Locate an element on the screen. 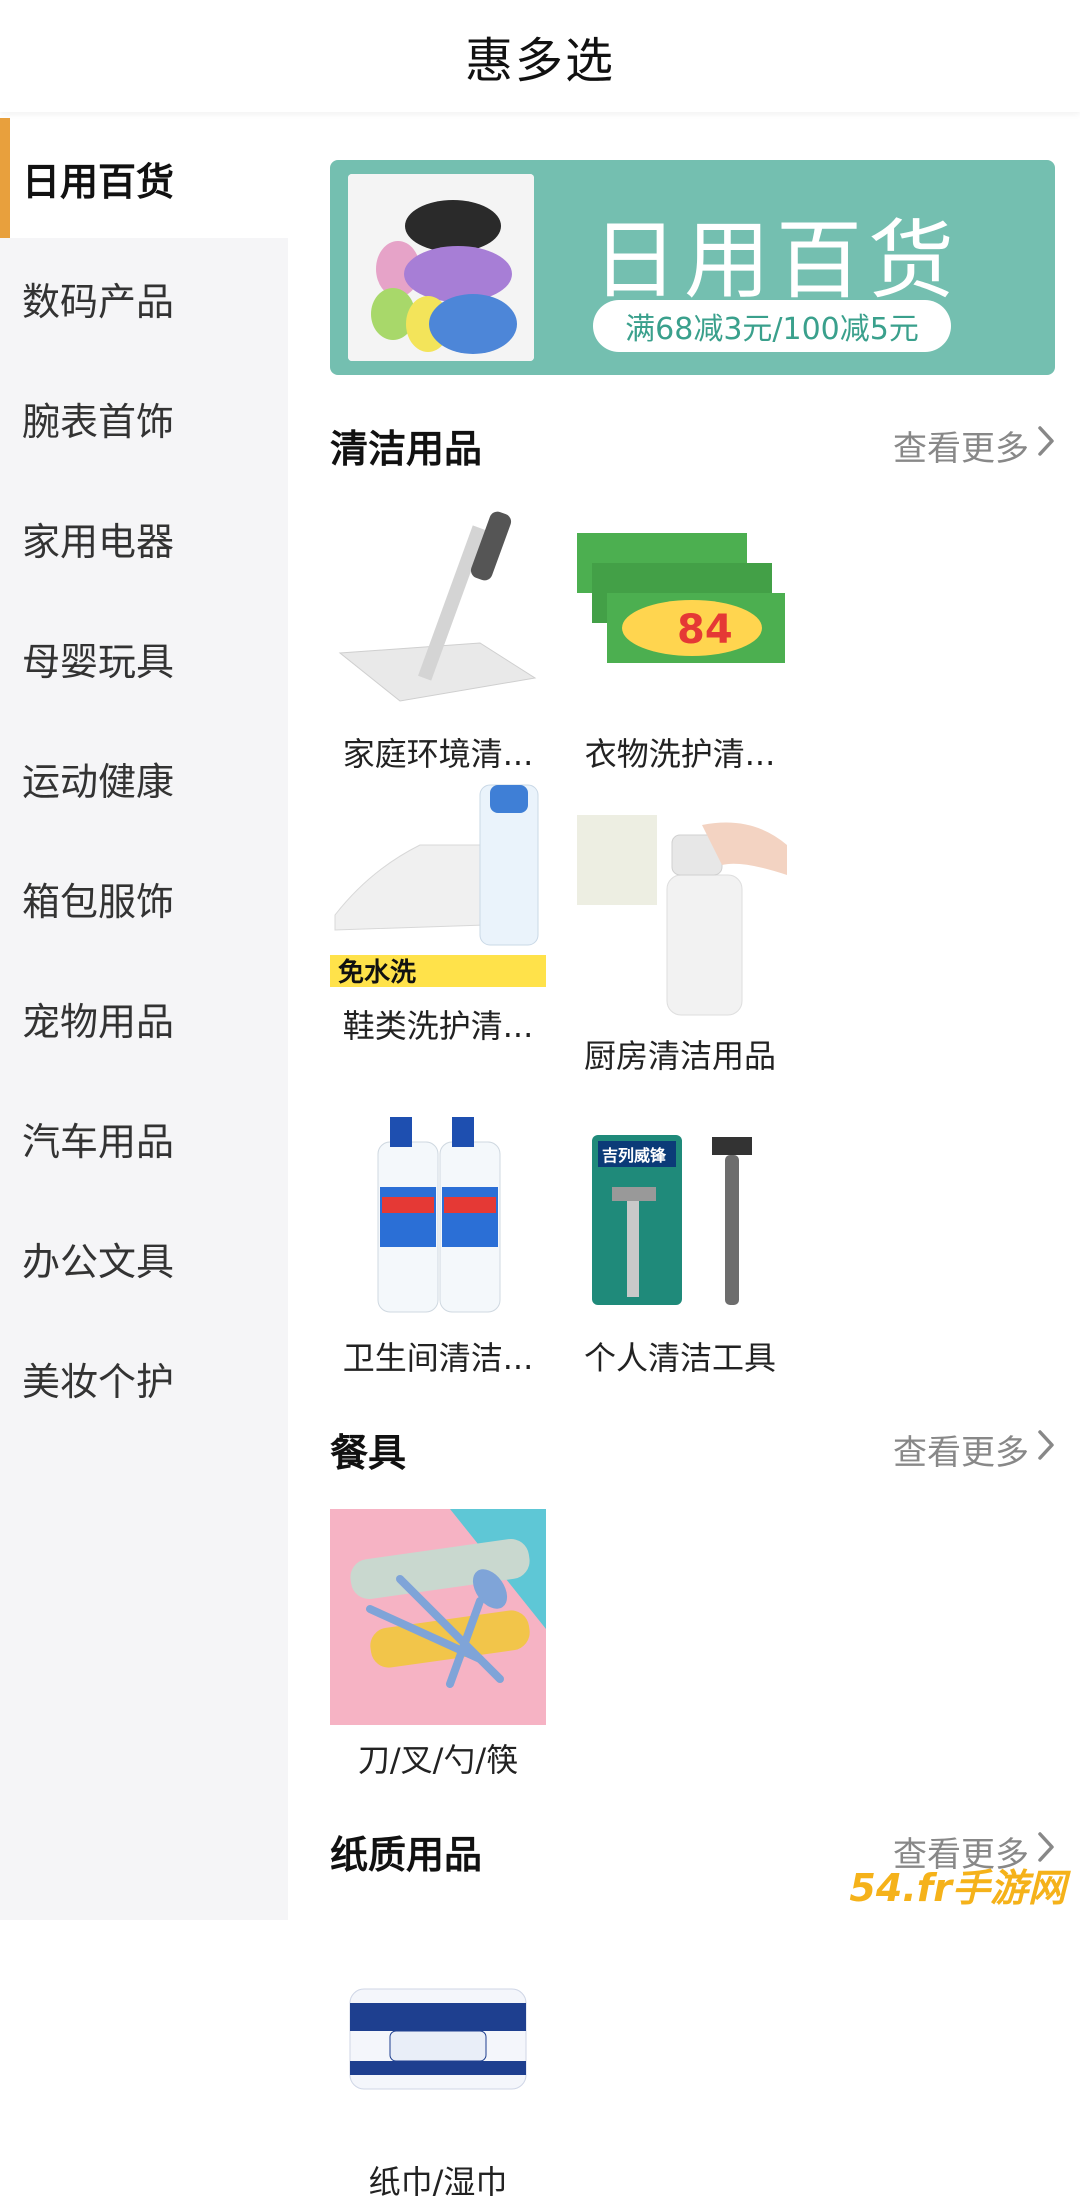 The image size is (1080, 2203). sidebar-item-label: 汽车用品 is located at coordinates (98, 1141).